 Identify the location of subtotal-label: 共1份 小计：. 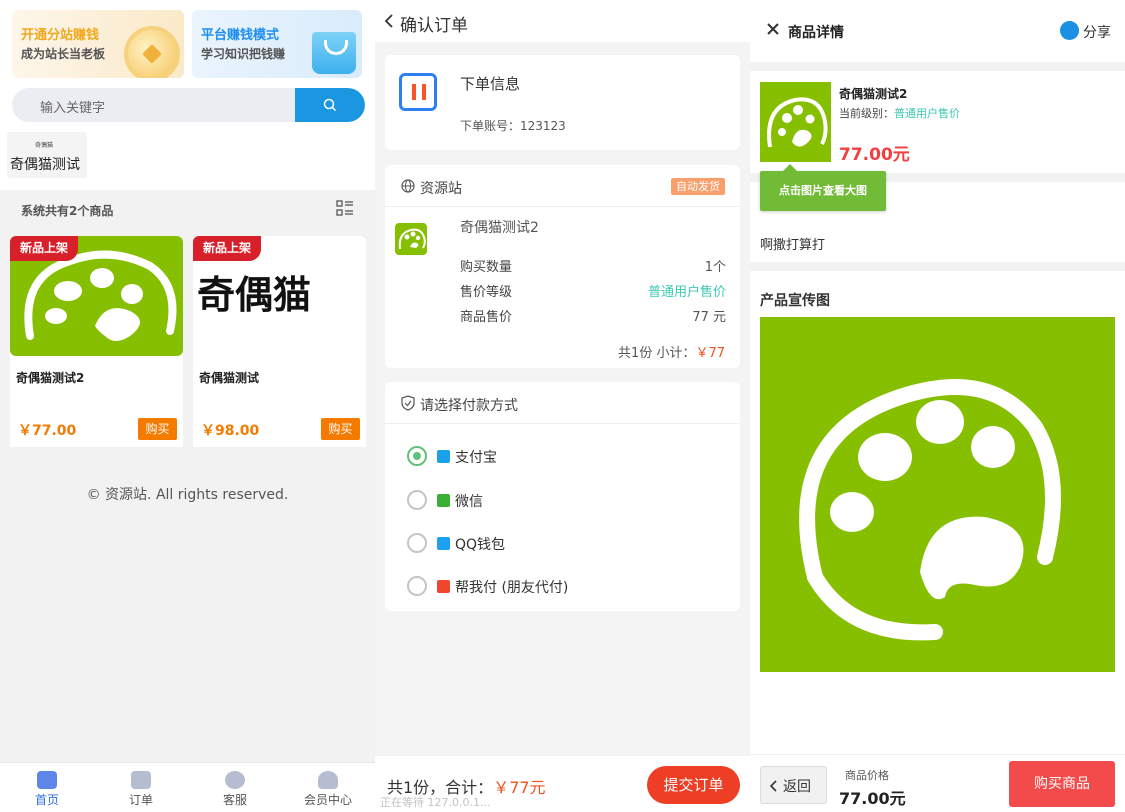
(657, 353).